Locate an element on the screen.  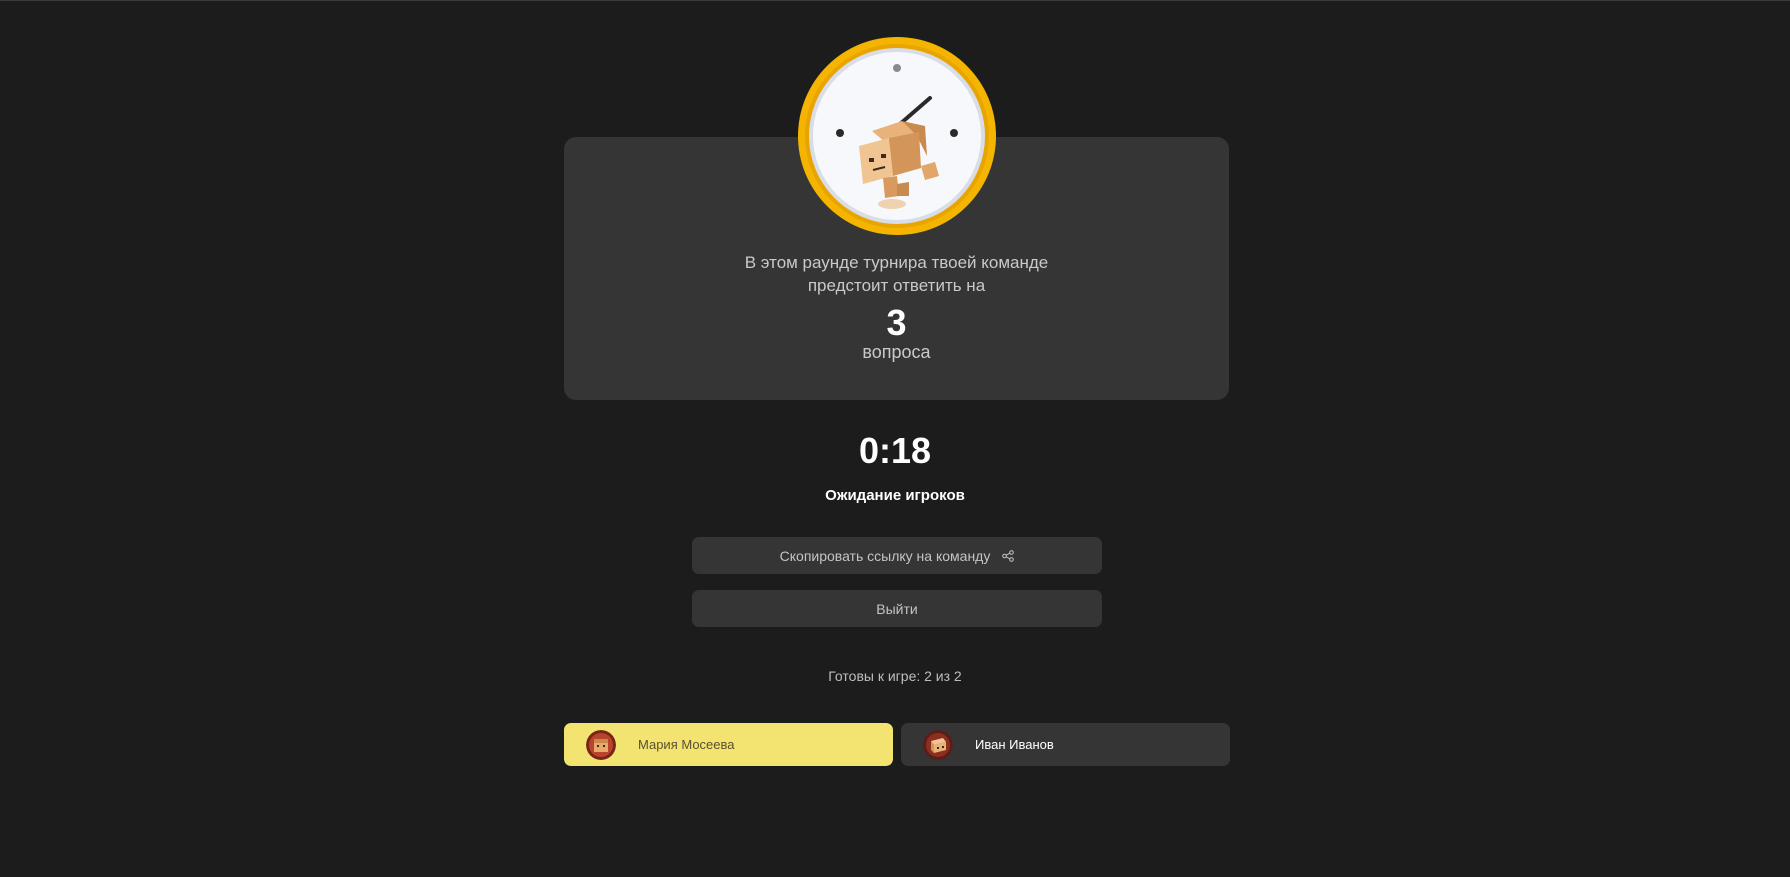
question-count-label: вопроса is located at coordinates (896, 352).